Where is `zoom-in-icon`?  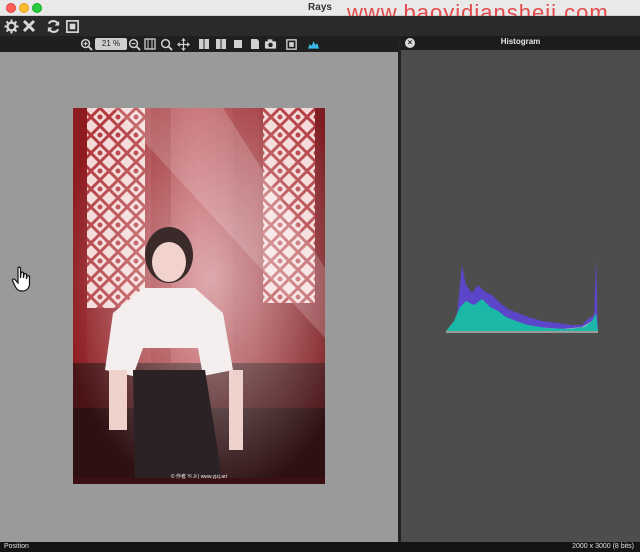
zoom-in-icon is located at coordinates (86, 44).